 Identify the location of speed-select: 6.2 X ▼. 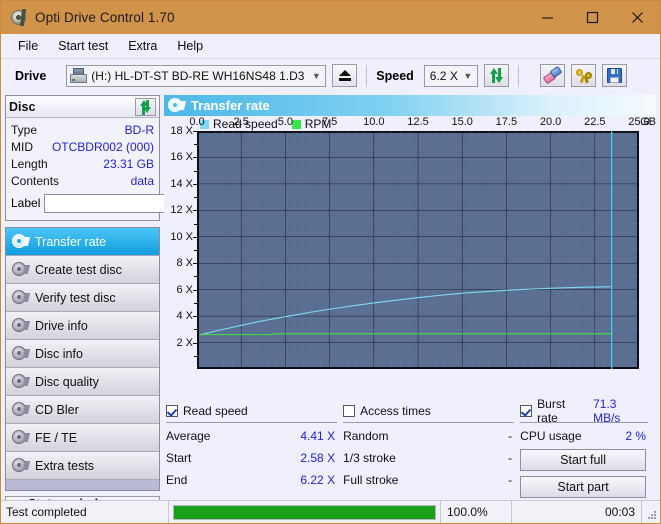
(450, 75).